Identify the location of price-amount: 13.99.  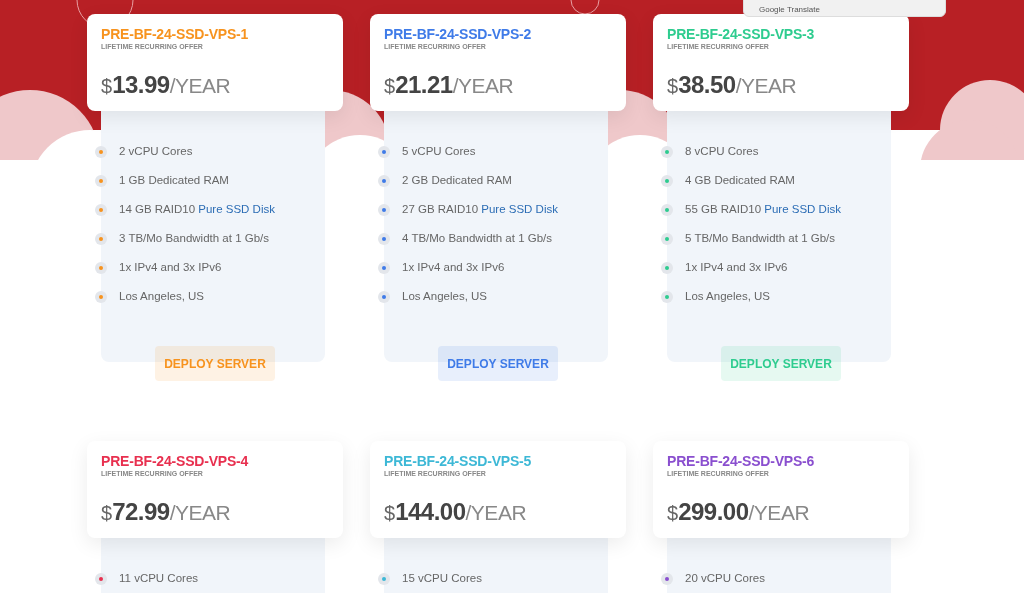
(141, 85).